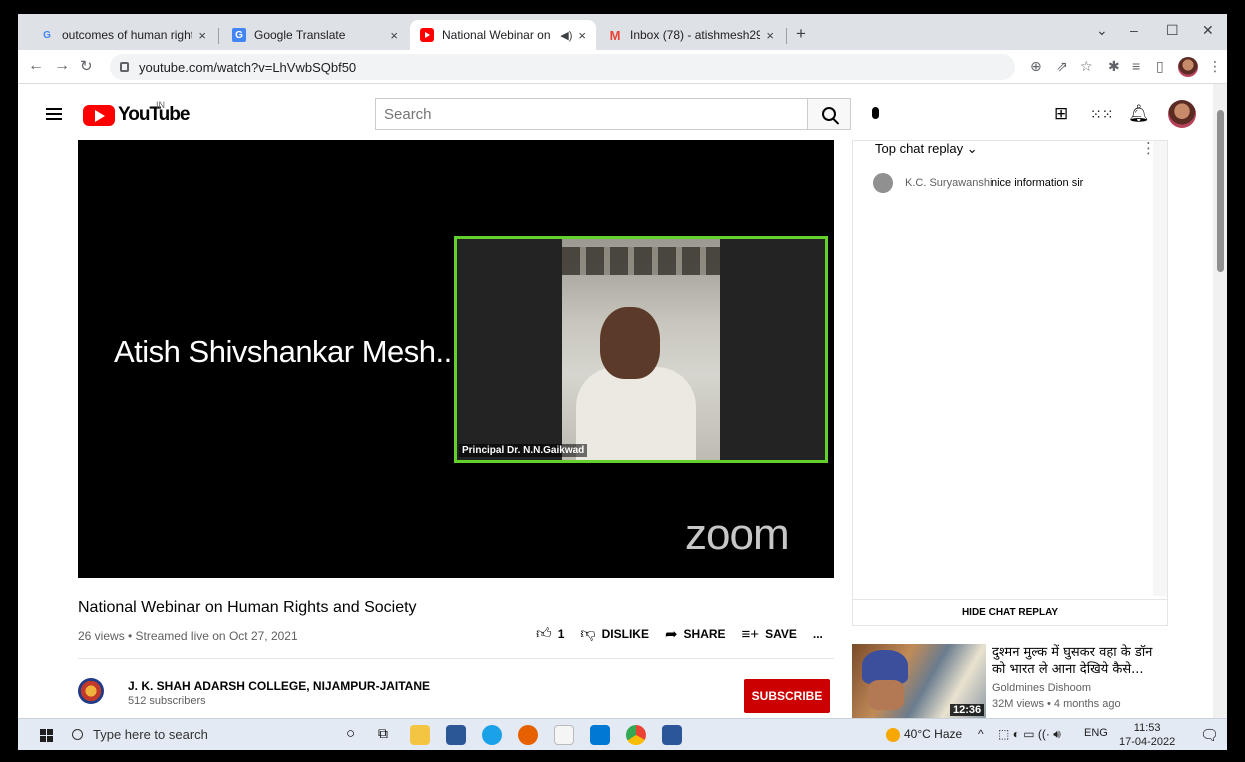 This screenshot has height=762, width=1245. What do you see at coordinates (1102, 30) in the screenshot?
I see `tab-search-button: ⌄` at bounding box center [1102, 30].